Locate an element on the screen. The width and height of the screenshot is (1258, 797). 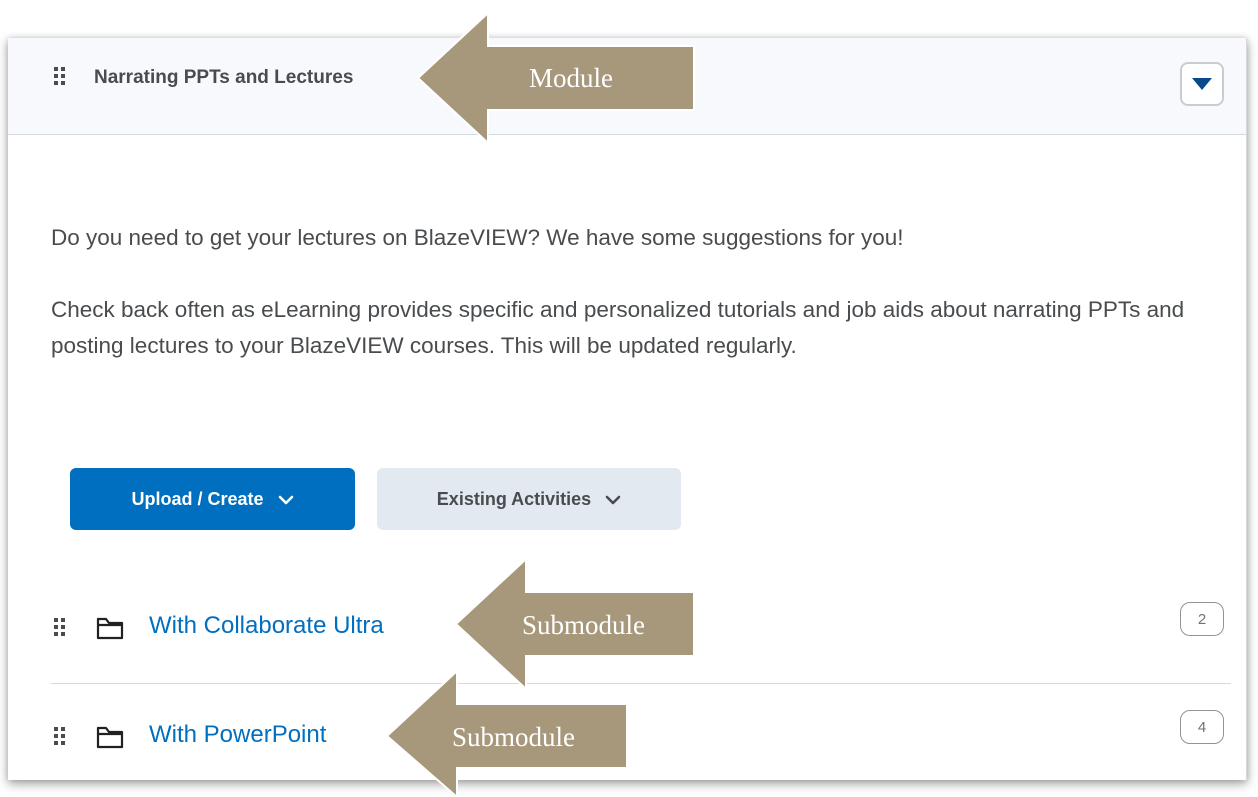
module-callout-label: Module is located at coordinates (571, 78).